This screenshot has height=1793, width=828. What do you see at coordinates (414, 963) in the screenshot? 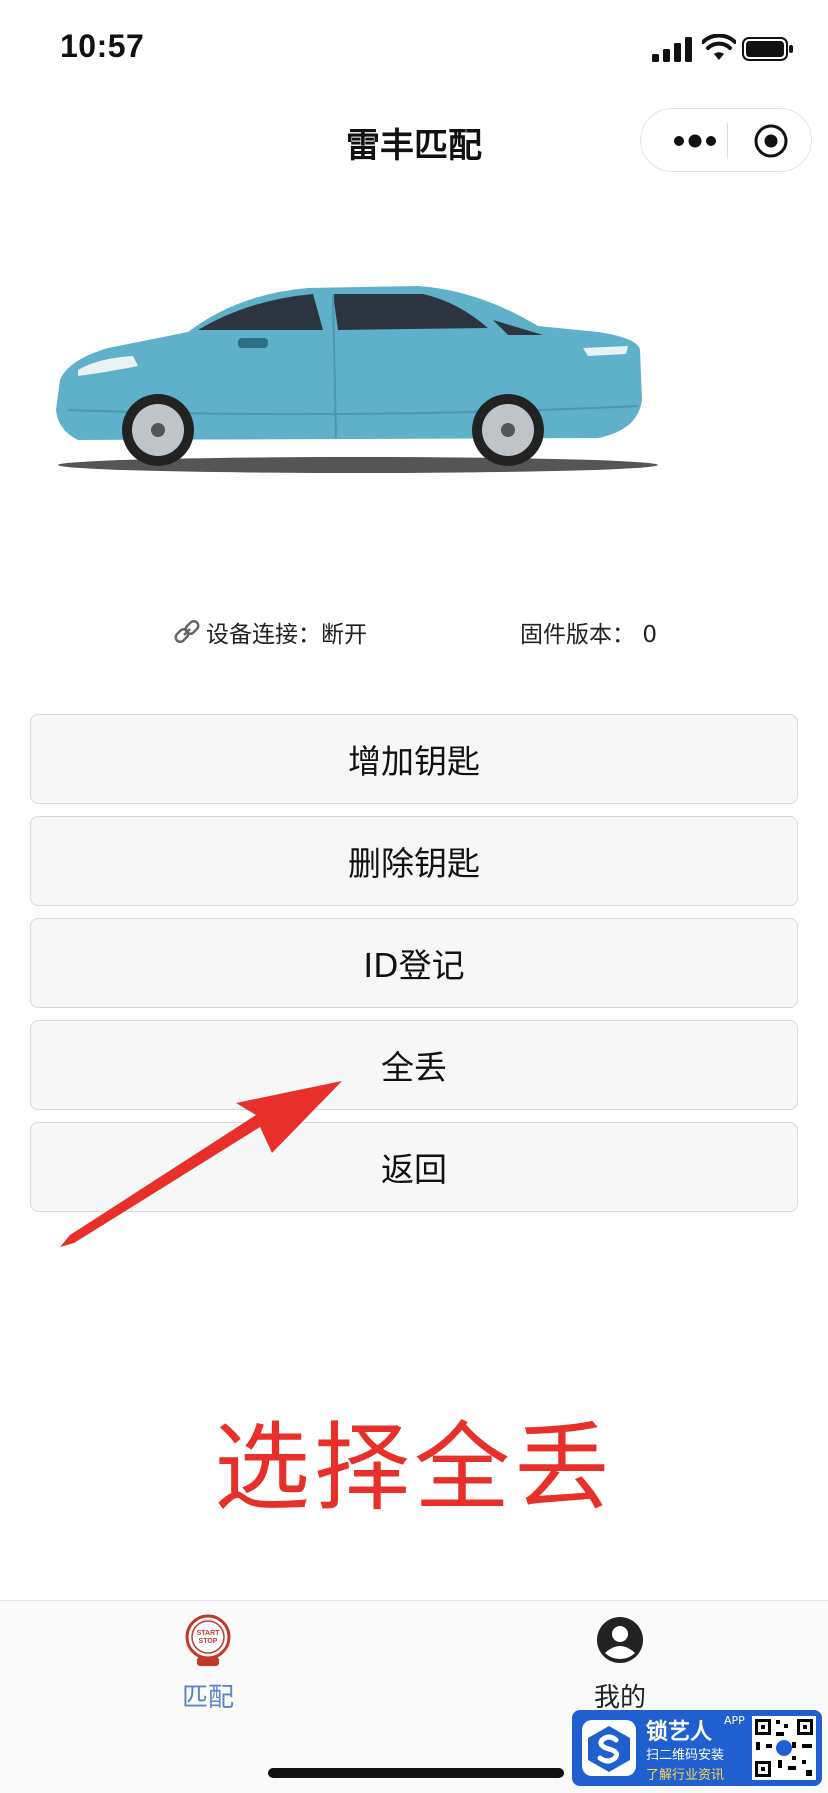
I see `id-register-button: ID登记` at bounding box center [414, 963].